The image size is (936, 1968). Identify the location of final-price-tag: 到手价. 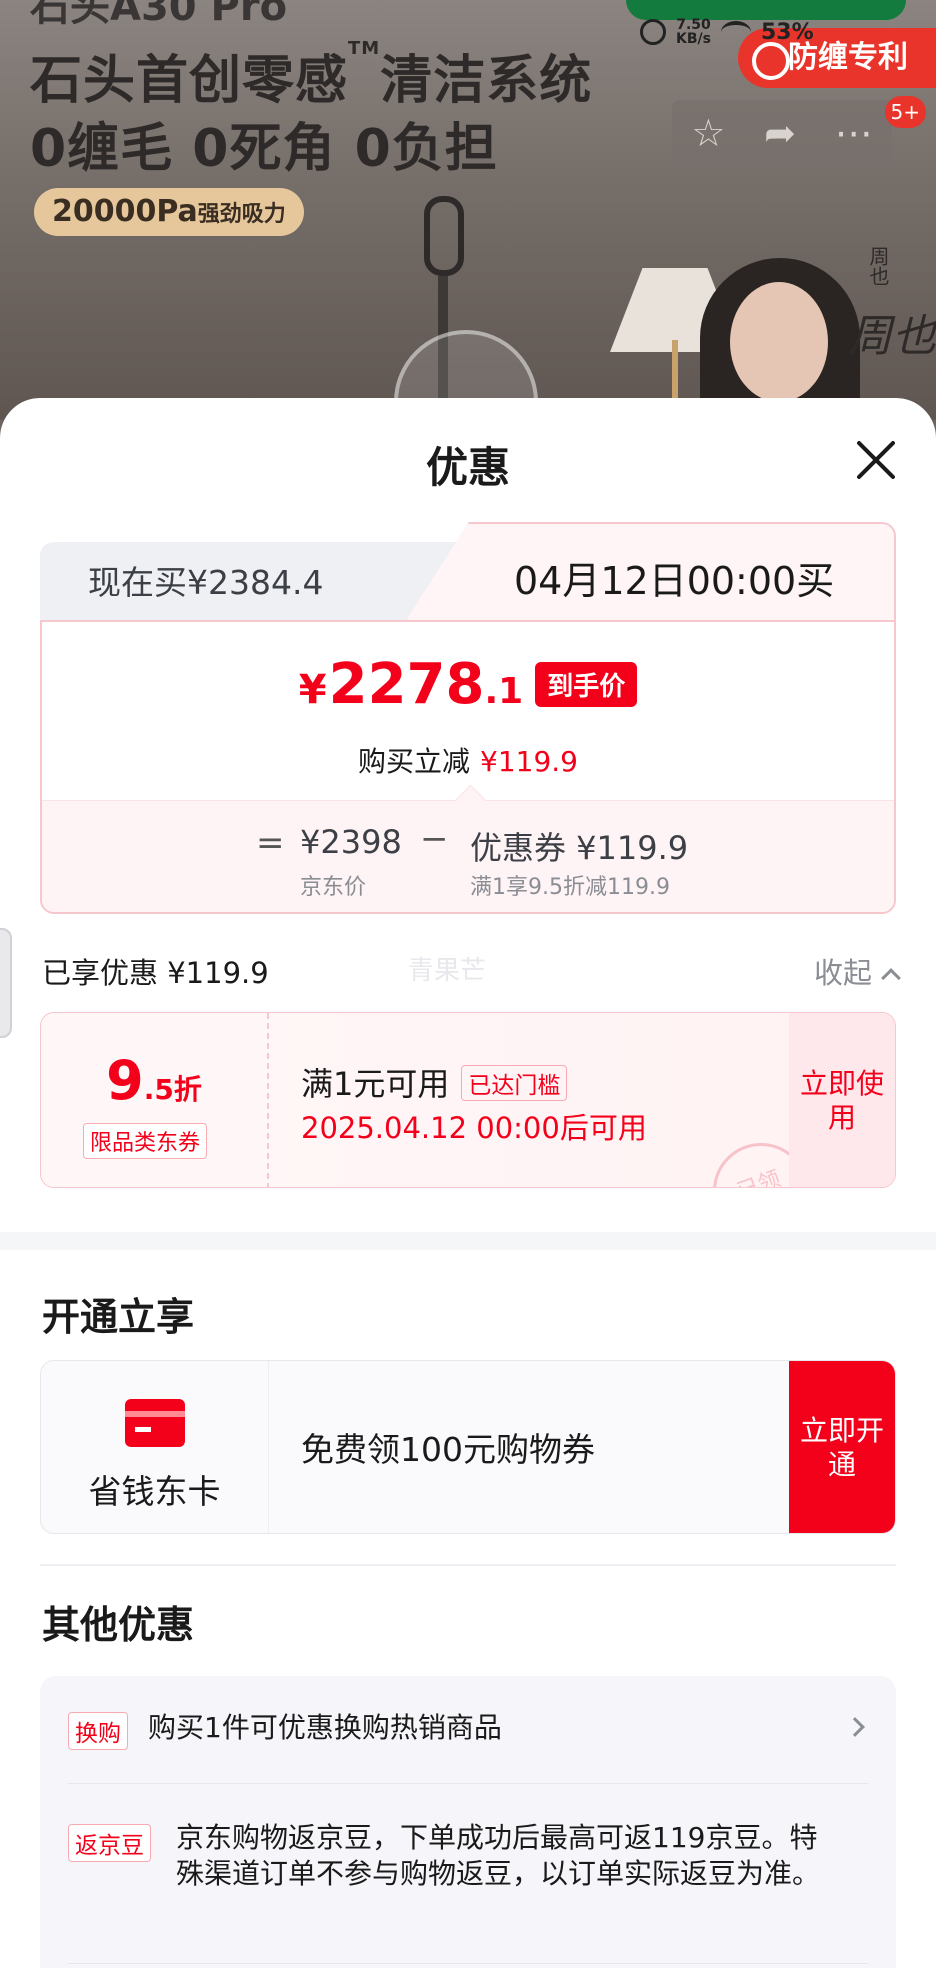
(586, 684).